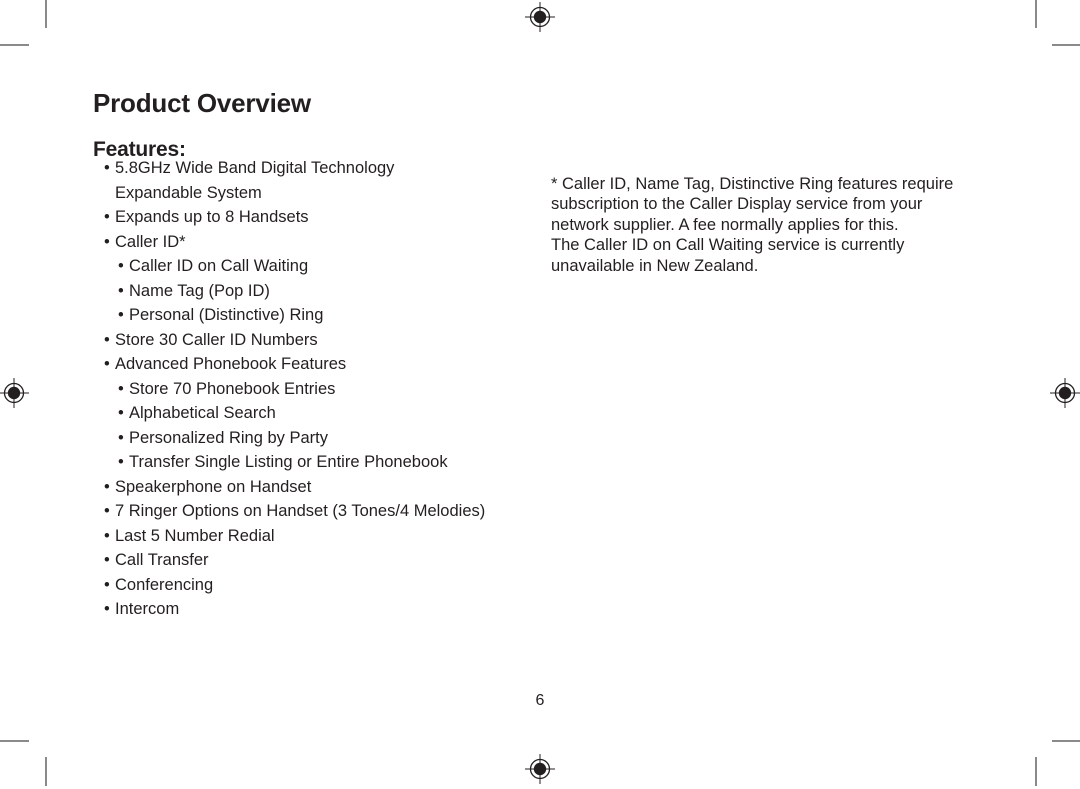 This screenshot has height=789, width=1080. What do you see at coordinates (202, 103) in the screenshot?
I see `page-title: Product Overview` at bounding box center [202, 103].